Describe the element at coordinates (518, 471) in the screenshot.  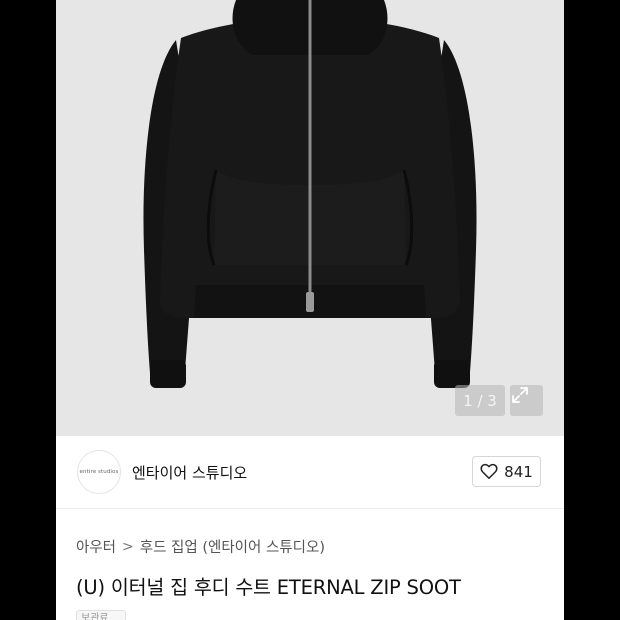
I see `like-count: 841` at that location.